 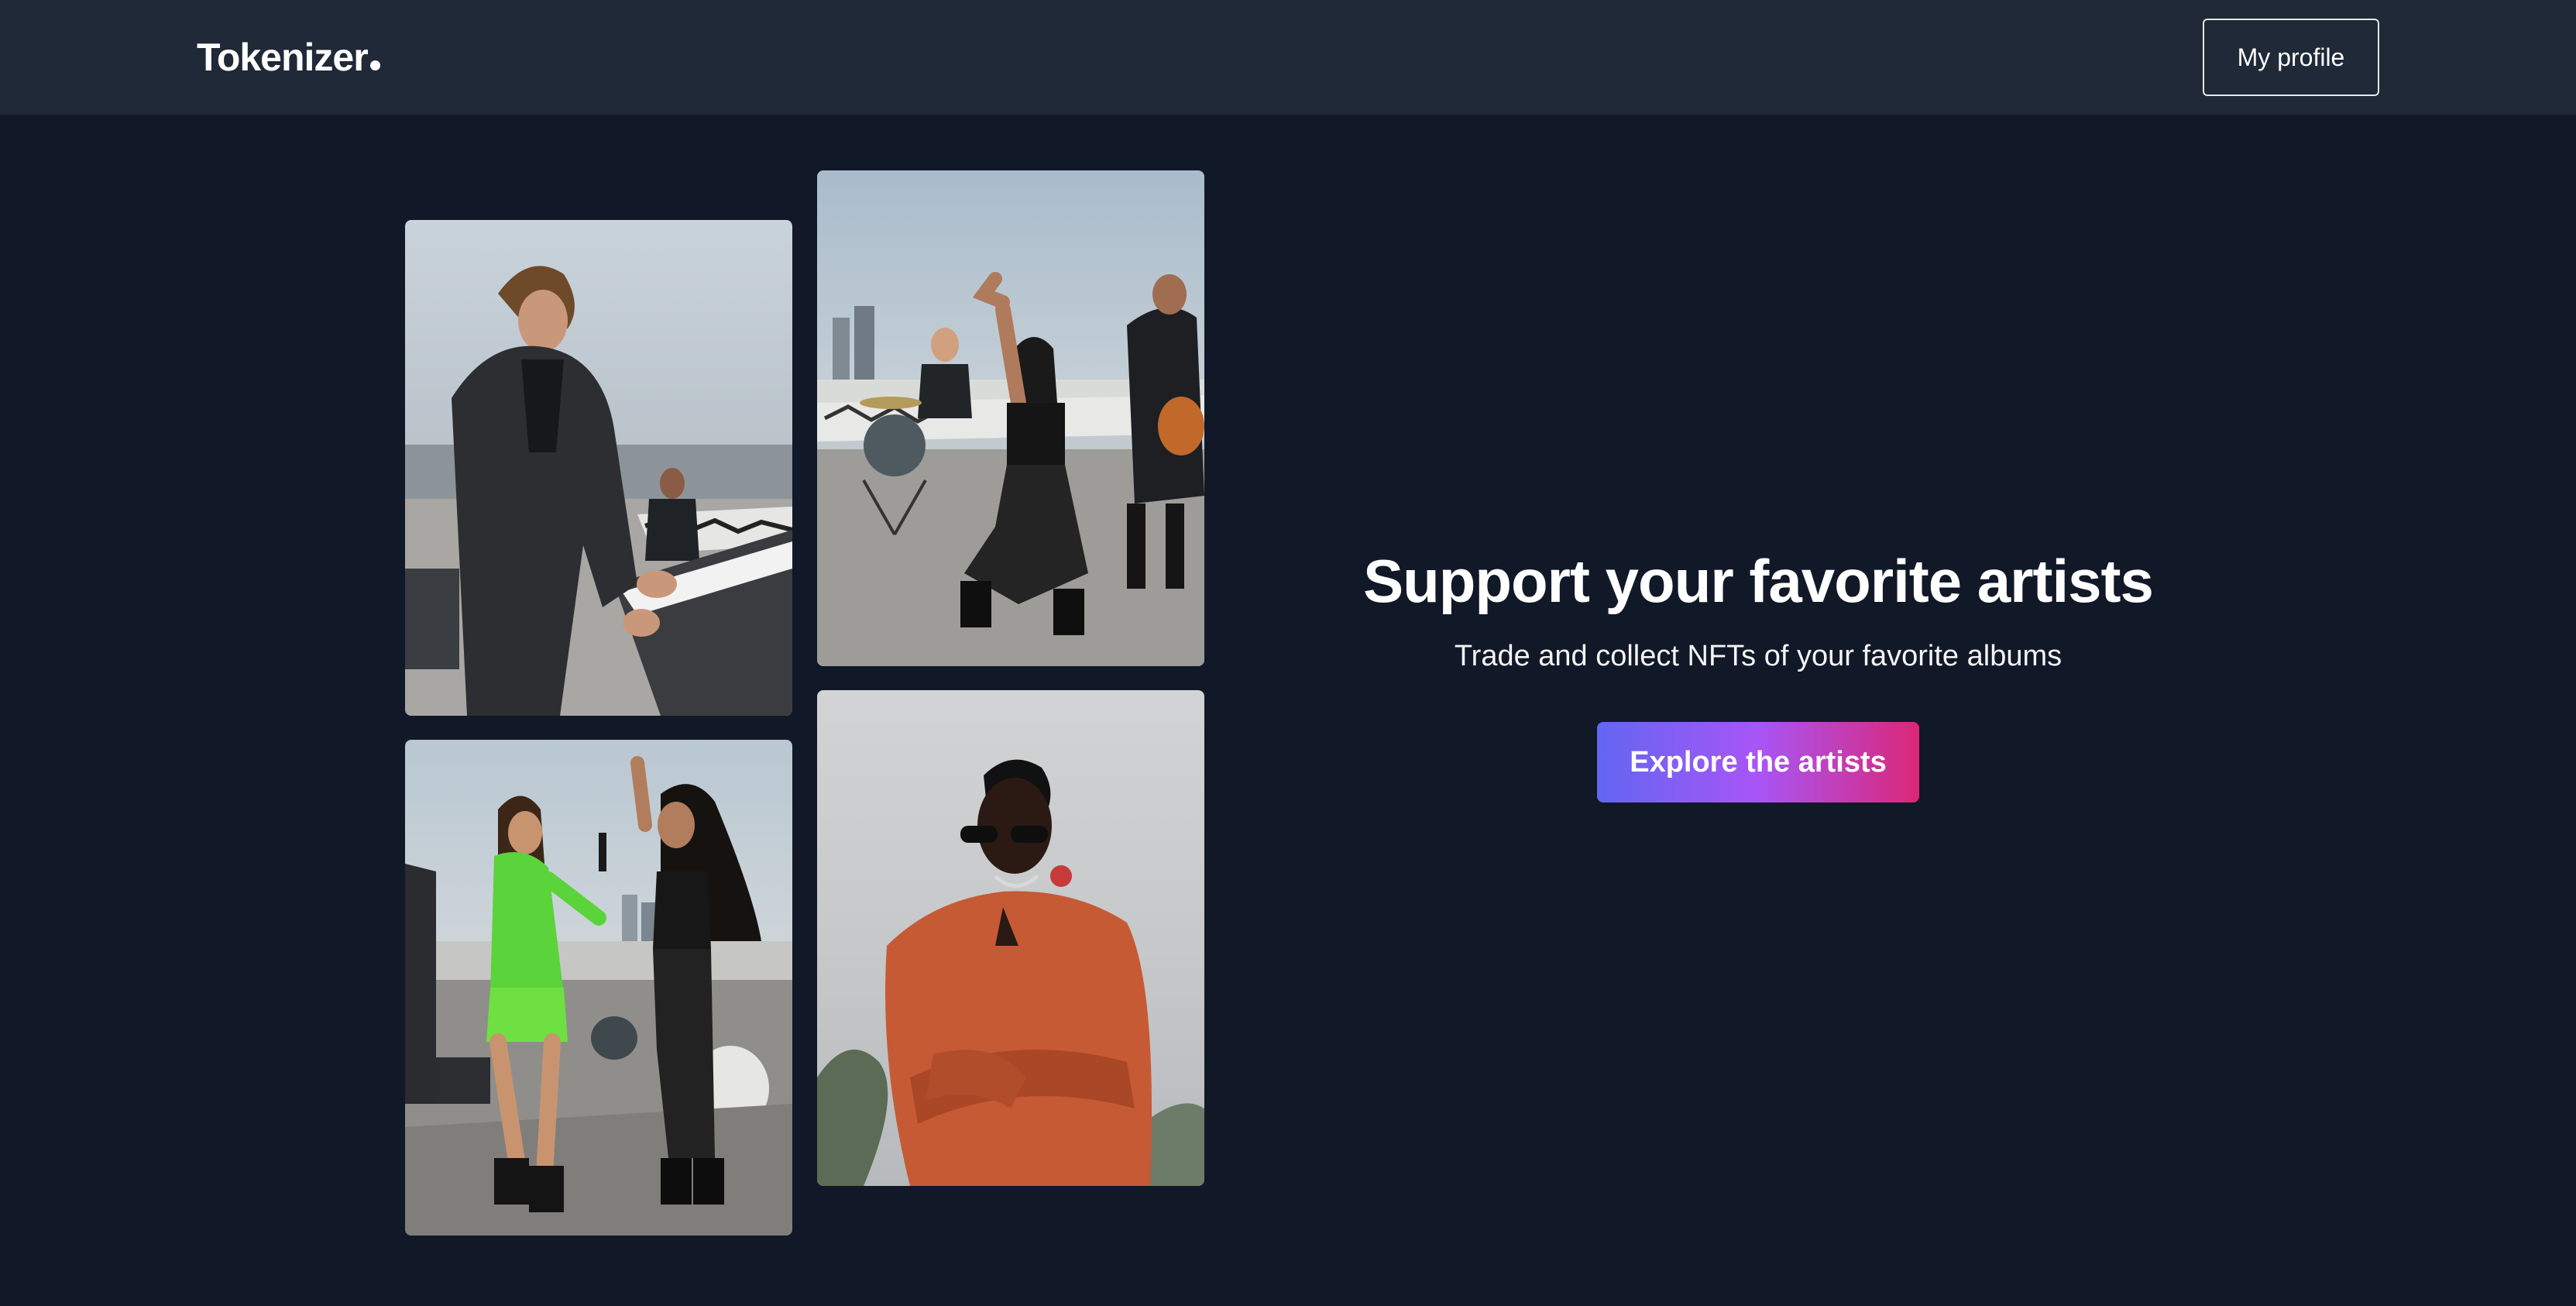 I want to click on explore-artists-button: Explore the artists, so click(x=1758, y=762).